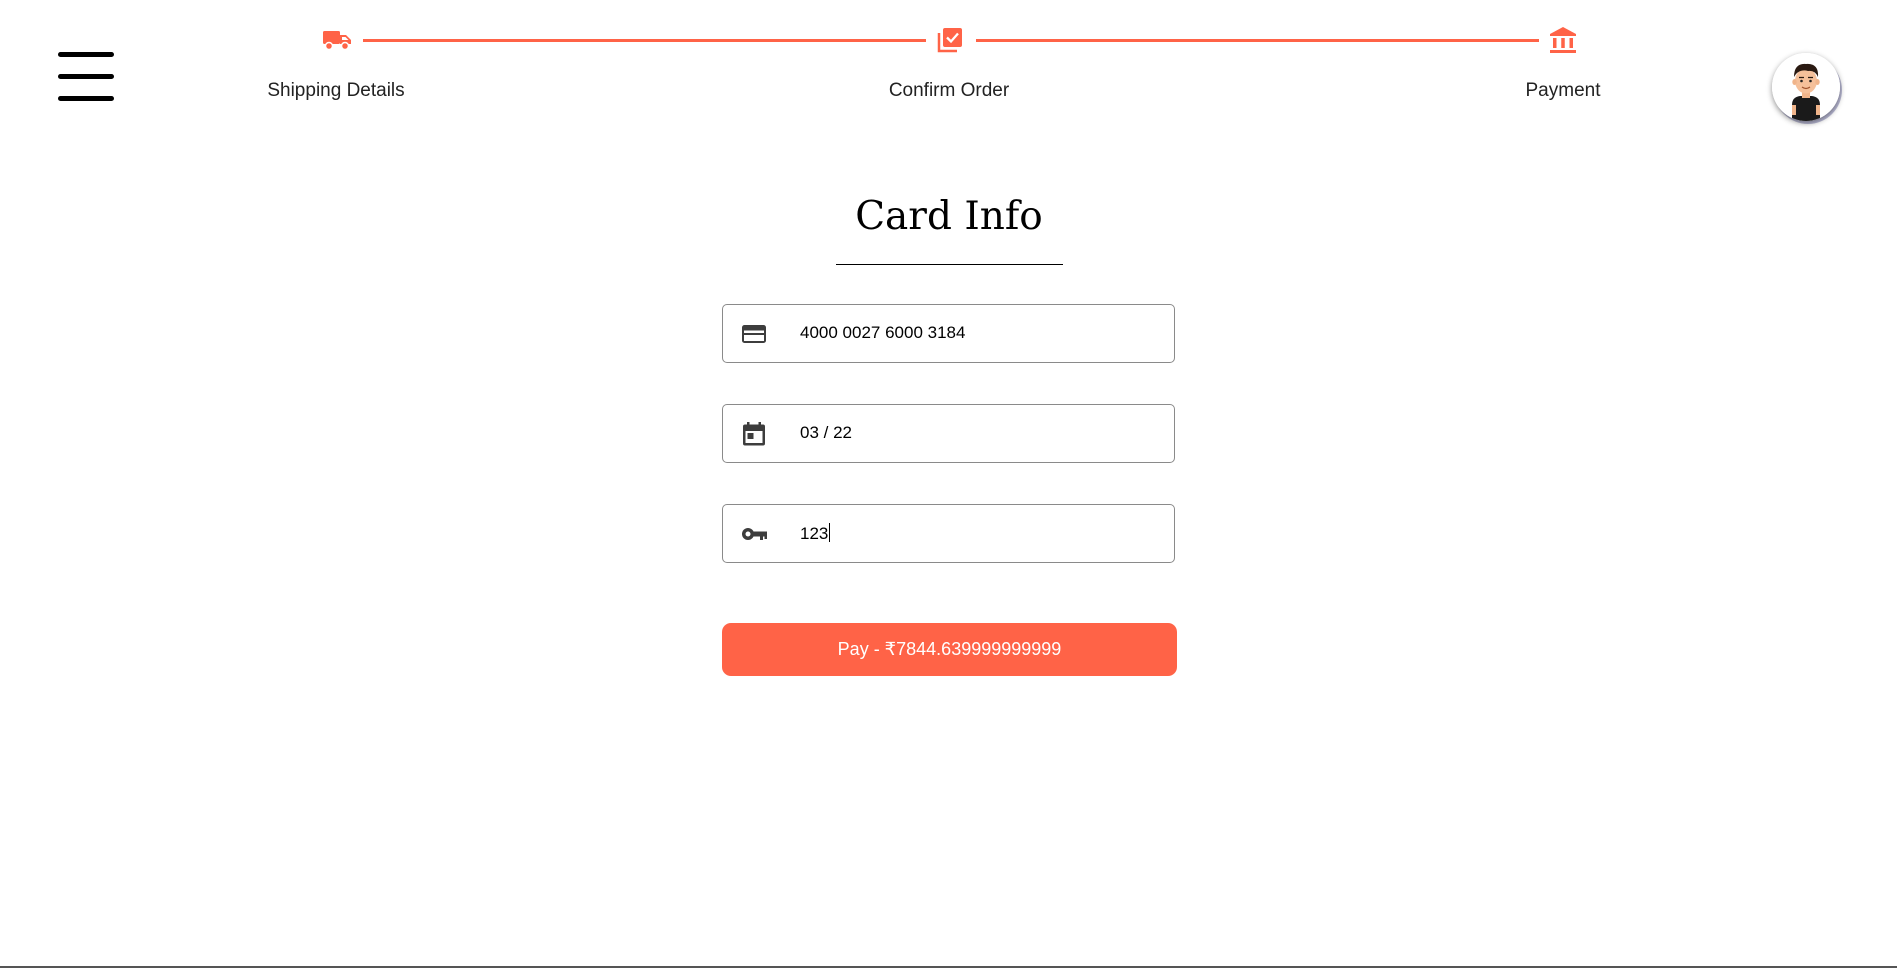 This screenshot has width=1897, height=968. I want to click on cvc-value: 123, so click(814, 533).